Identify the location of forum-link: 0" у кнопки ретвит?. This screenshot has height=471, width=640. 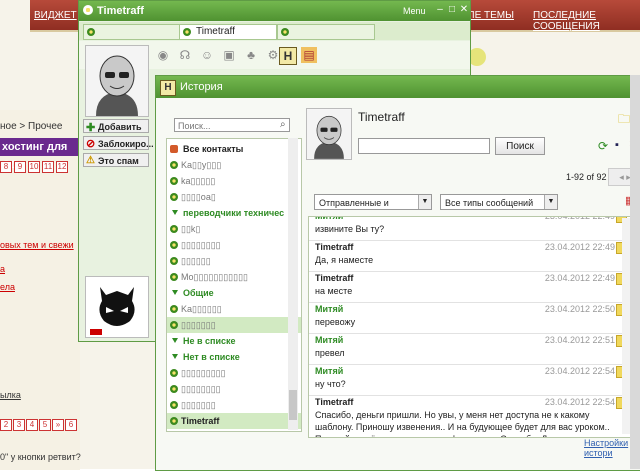
(40, 457).